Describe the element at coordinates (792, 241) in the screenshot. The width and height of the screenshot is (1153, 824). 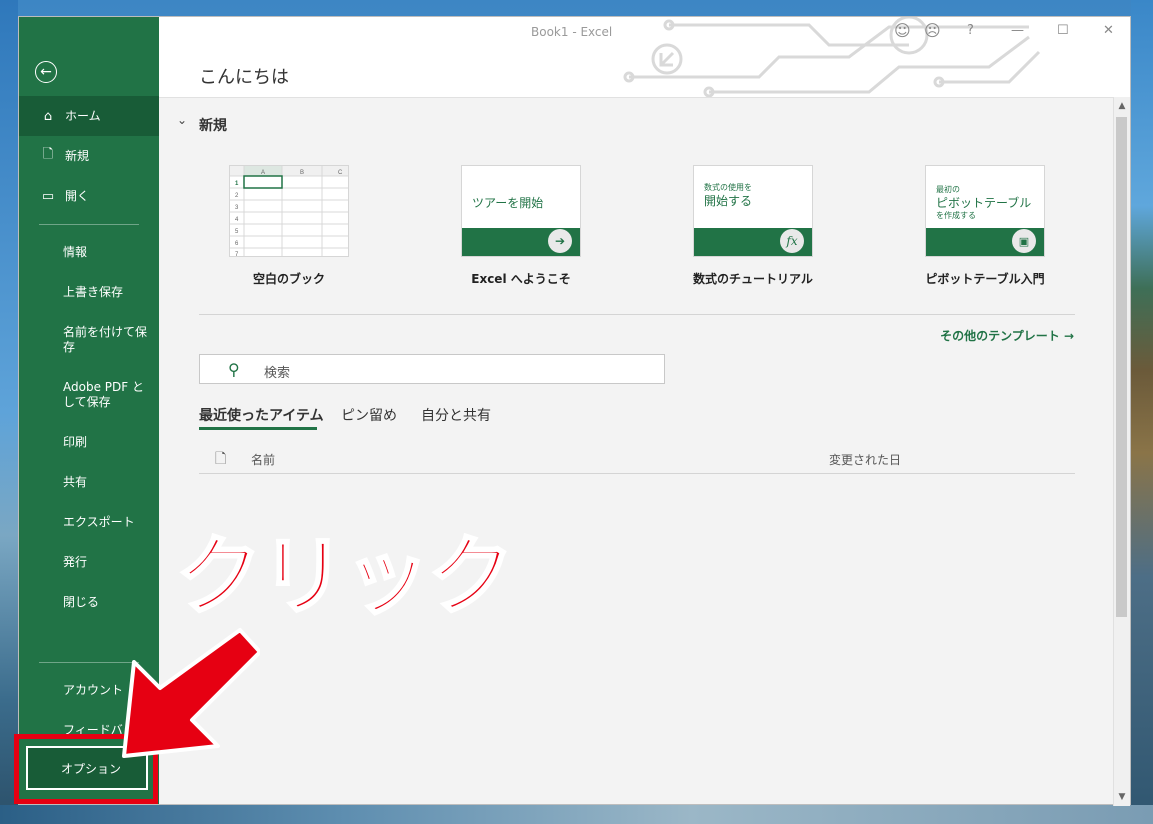
I see `function-icon: fx` at that location.